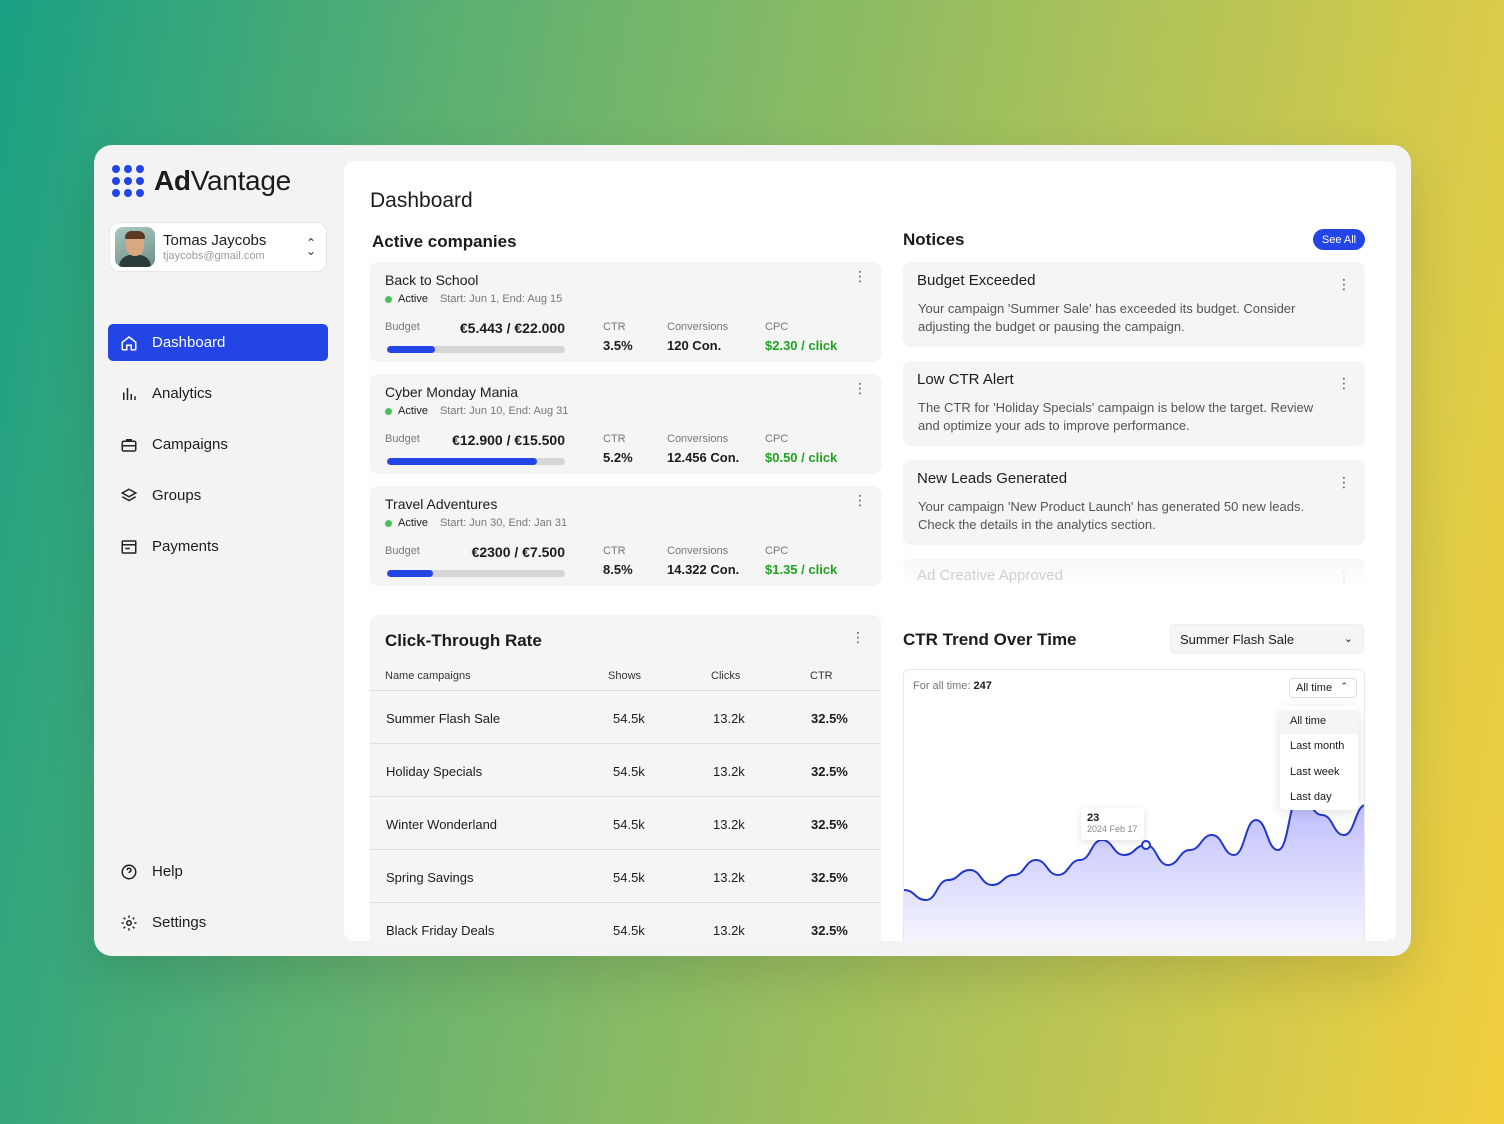 Image resolution: width=1504 pixels, height=1124 pixels. I want to click on highlight-point, so click(1146, 845).